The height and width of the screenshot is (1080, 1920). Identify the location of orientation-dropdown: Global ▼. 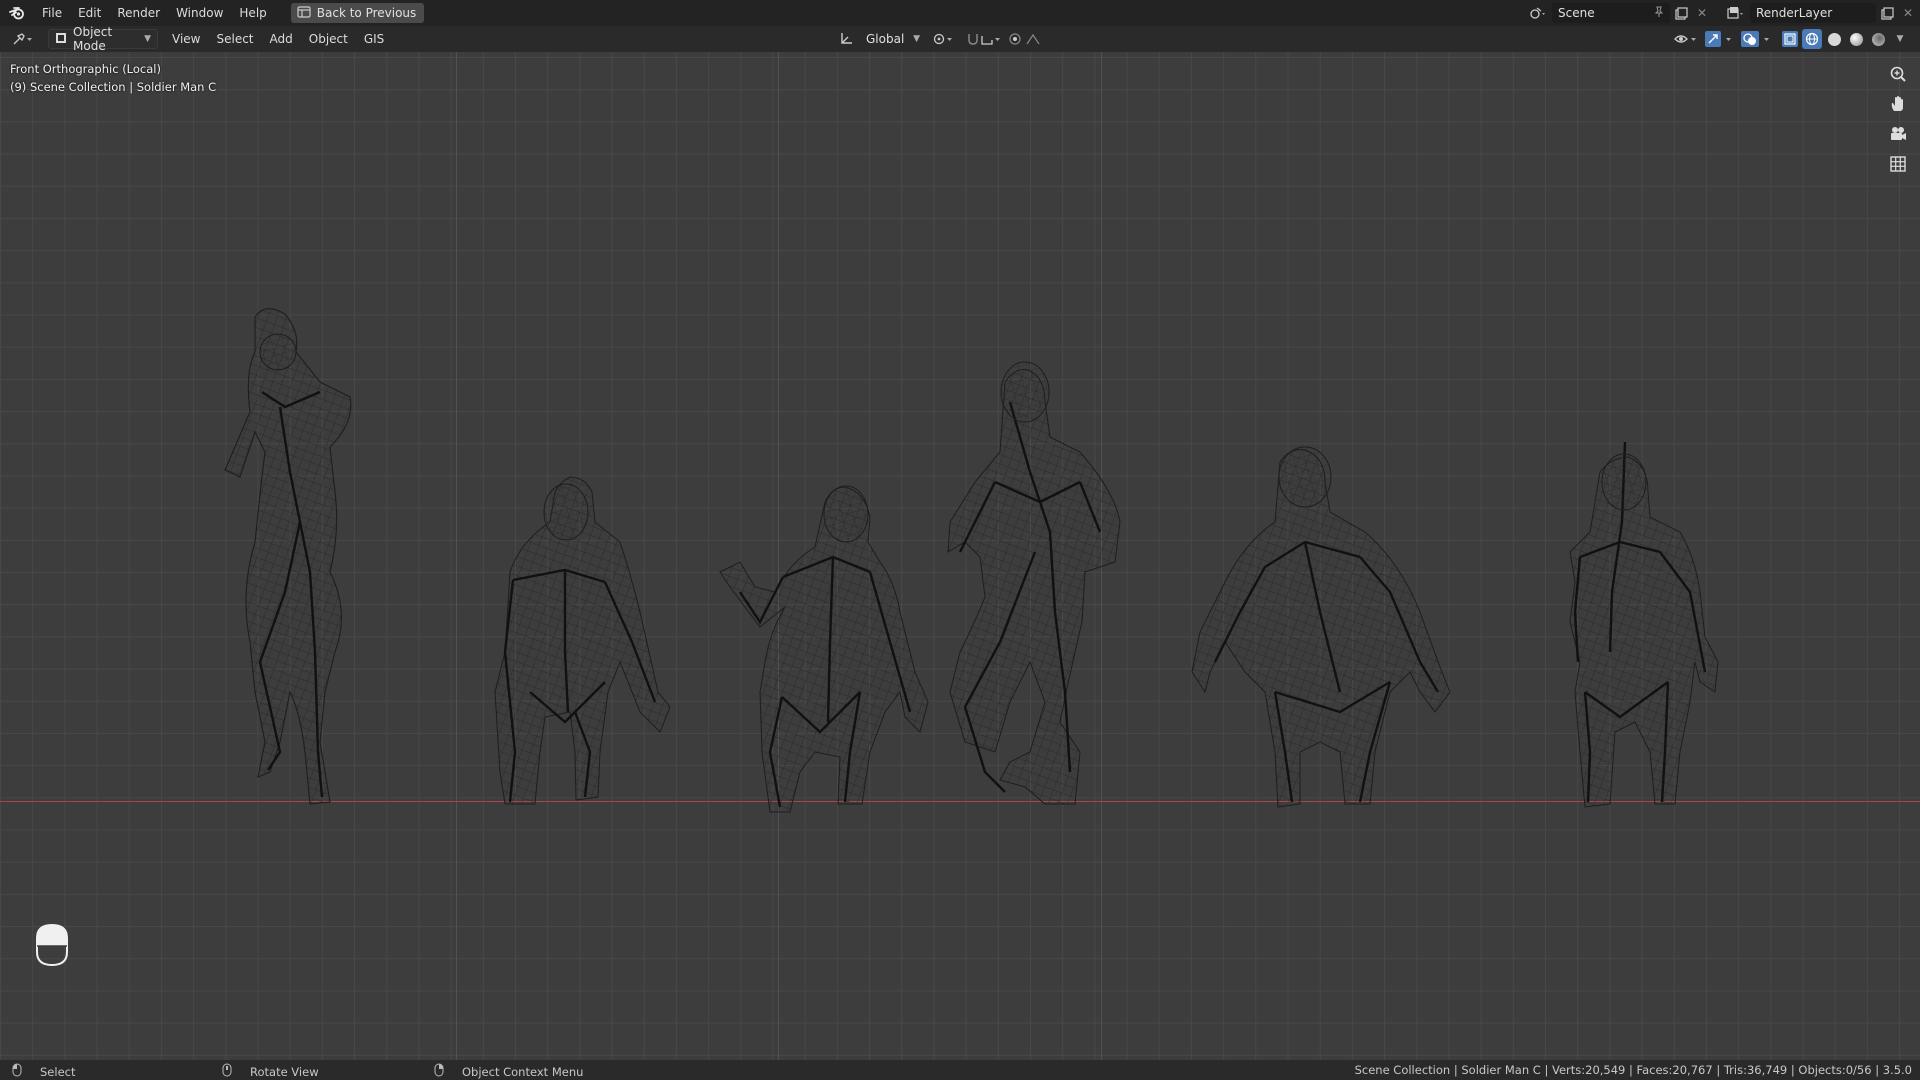
(893, 39).